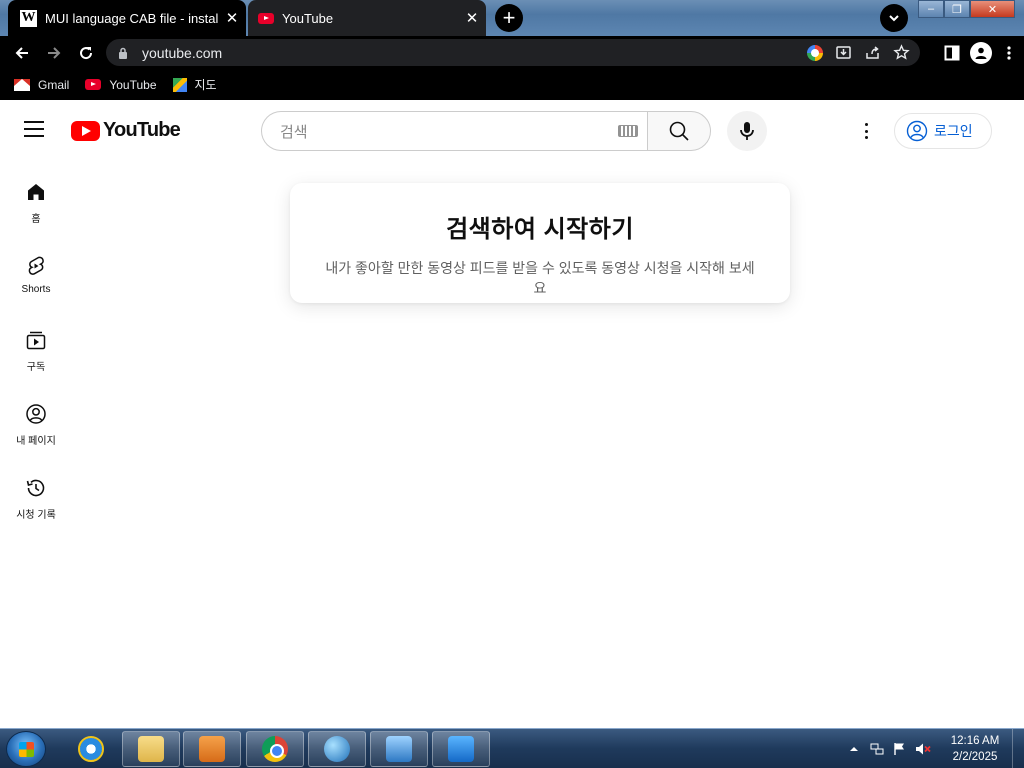 The image size is (1024, 768). What do you see at coordinates (54, 84) in the screenshot?
I see `bookmark-label: Gmail` at bounding box center [54, 84].